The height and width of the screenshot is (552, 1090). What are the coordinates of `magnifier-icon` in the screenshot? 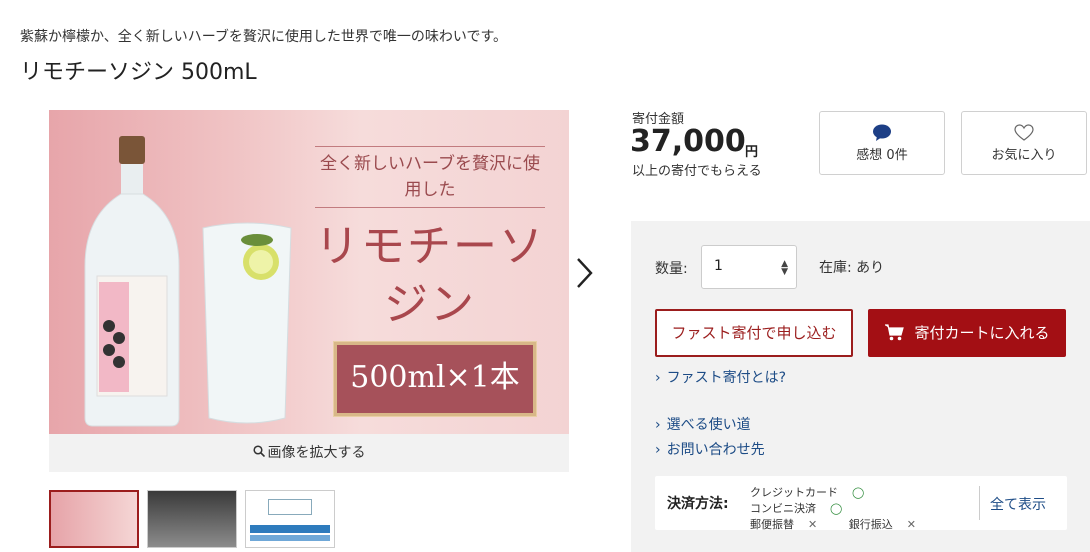 It's located at (258, 453).